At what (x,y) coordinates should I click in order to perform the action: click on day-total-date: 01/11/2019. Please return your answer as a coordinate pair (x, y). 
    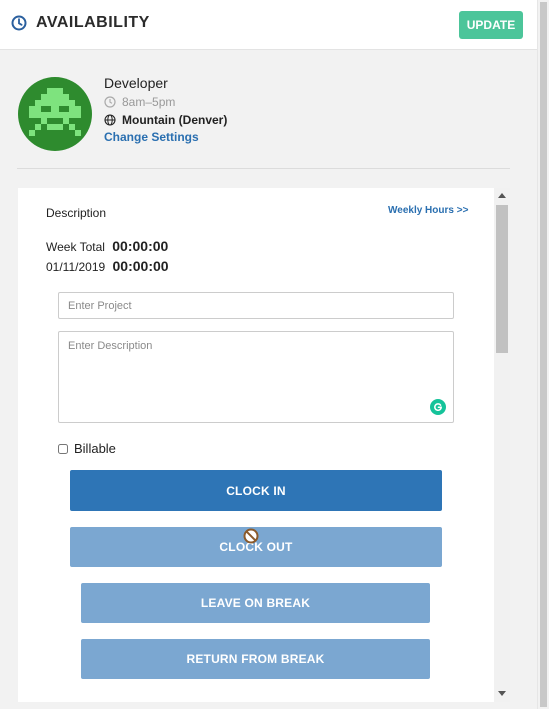
    Looking at the image, I should click on (76, 267).